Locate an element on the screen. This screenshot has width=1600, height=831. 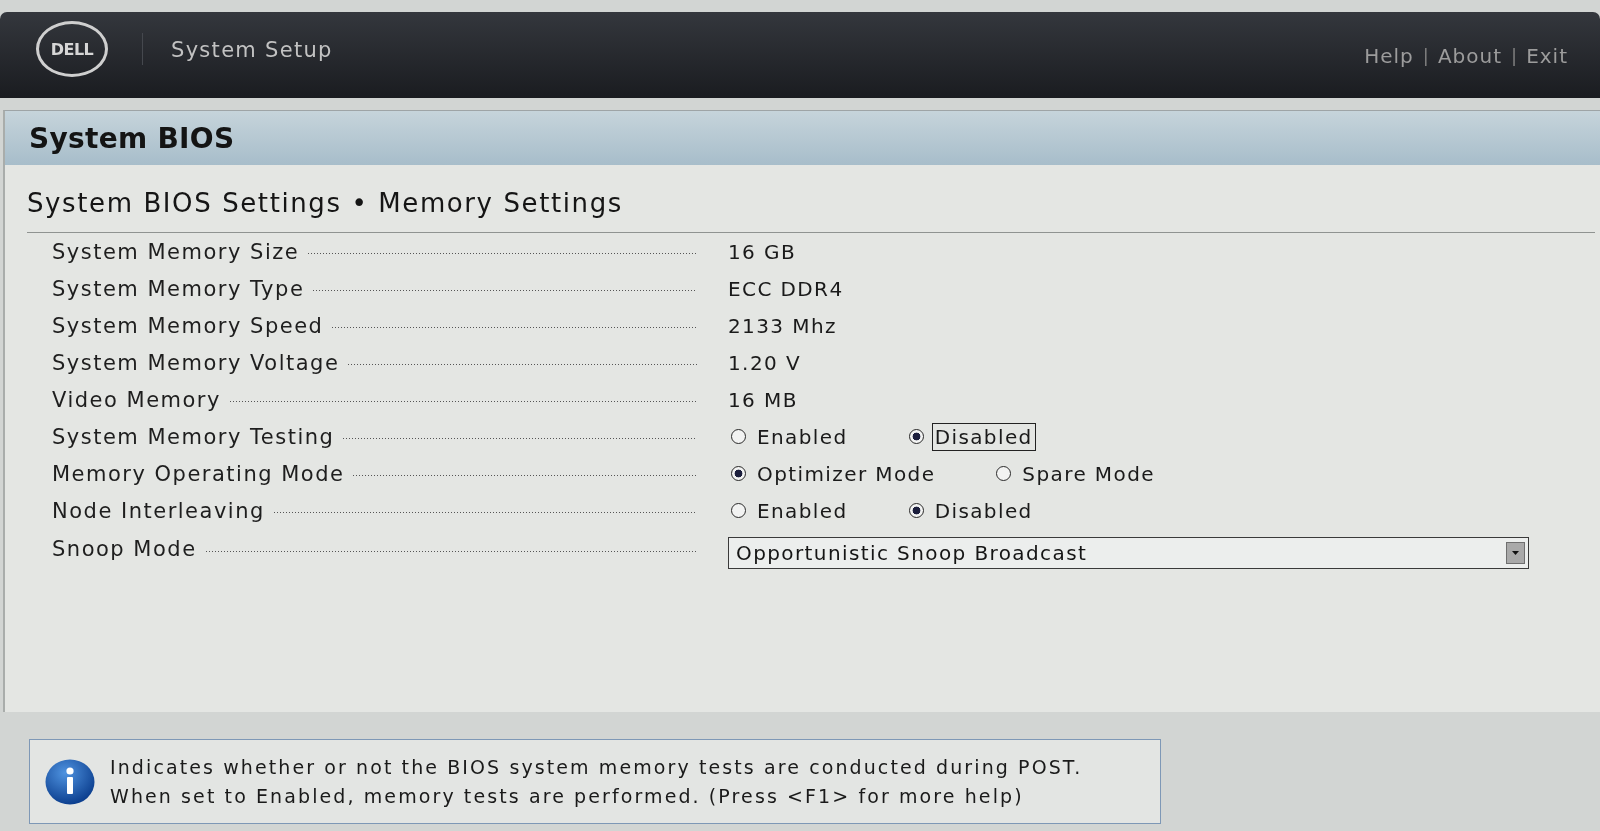
setting-label: System Memory Type is located at coordinates (178, 288).